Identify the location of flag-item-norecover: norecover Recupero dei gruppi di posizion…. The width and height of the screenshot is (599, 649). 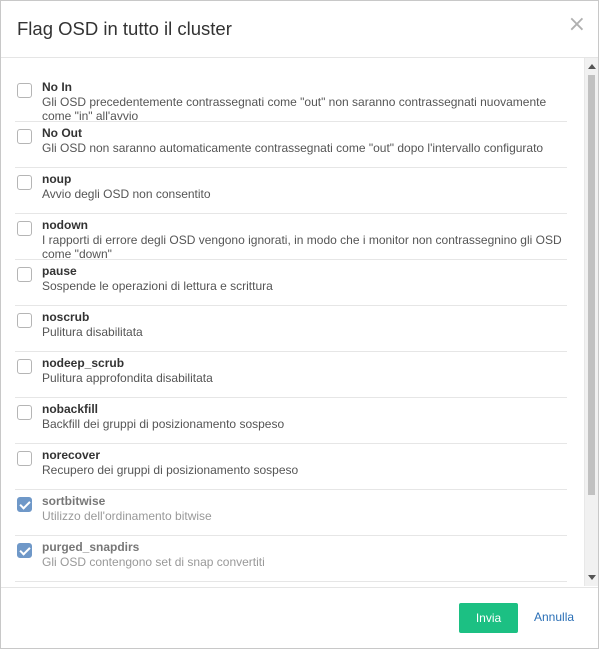
(291, 467).